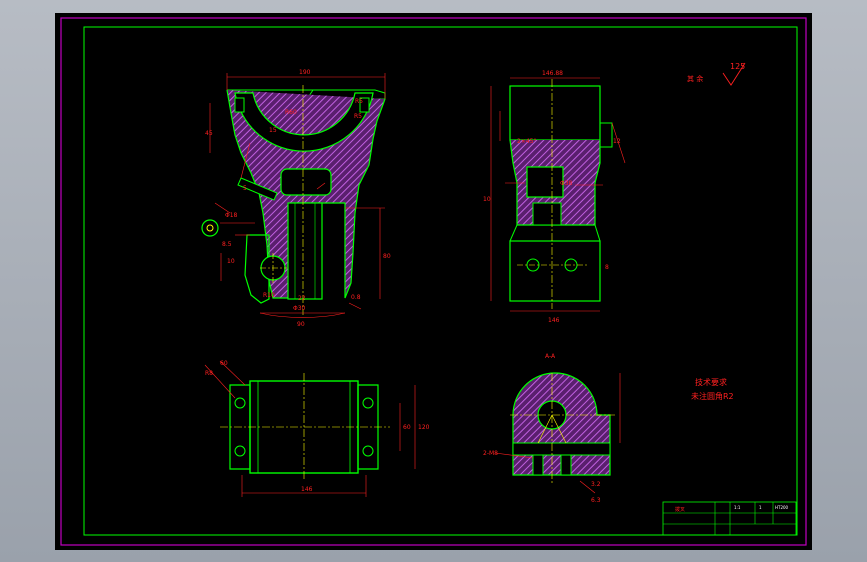 Image resolution: width=867 pixels, height=562 pixels. What do you see at coordinates (607, 267) in the screenshot?
I see `side-dim-hole: 8` at bounding box center [607, 267].